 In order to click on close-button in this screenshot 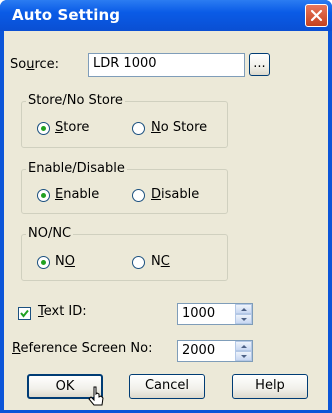, I will do `click(316, 15)`.